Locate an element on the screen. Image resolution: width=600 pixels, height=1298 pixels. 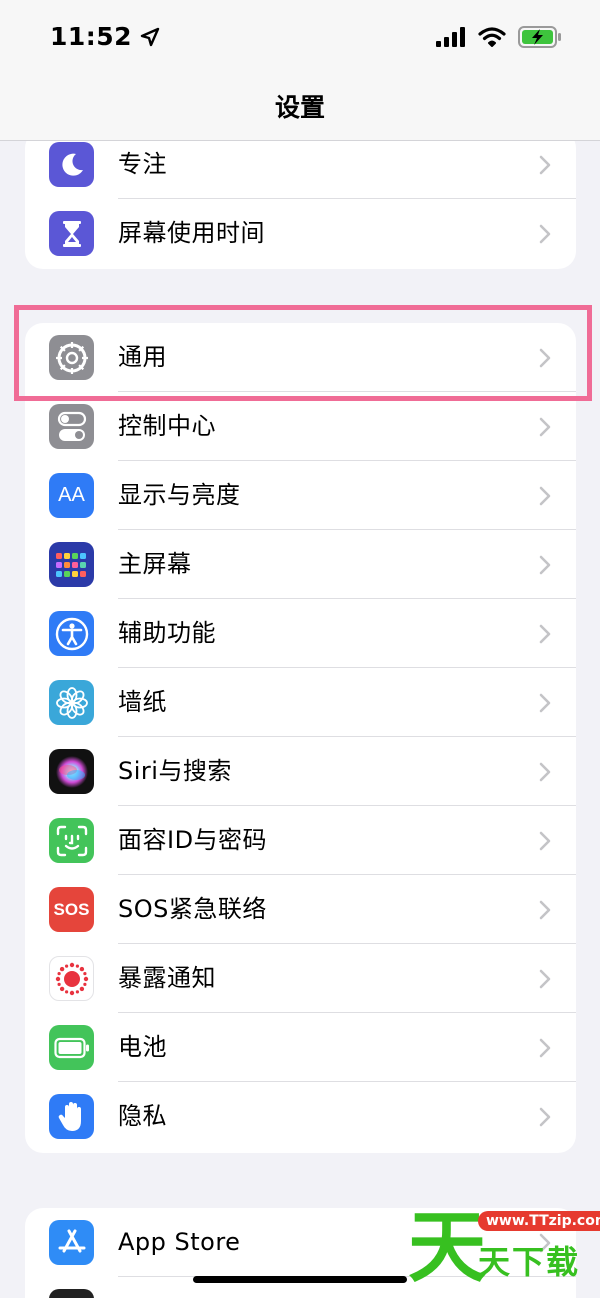
settings-row-exposure-notifications: 暴露通知 is located at coordinates (300, 978).